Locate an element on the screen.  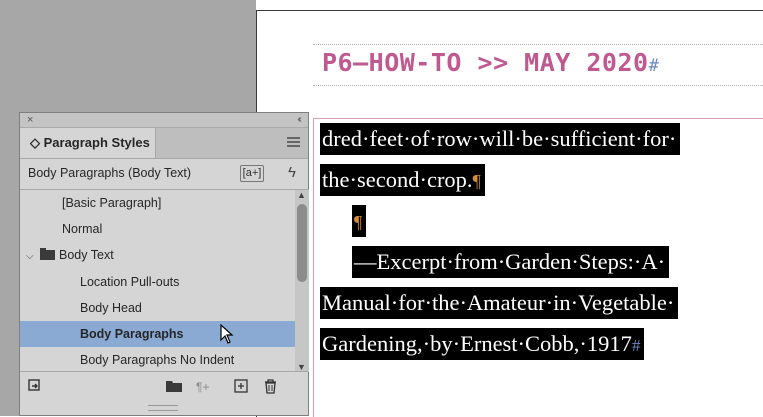
trash-icon is located at coordinates (270, 388).